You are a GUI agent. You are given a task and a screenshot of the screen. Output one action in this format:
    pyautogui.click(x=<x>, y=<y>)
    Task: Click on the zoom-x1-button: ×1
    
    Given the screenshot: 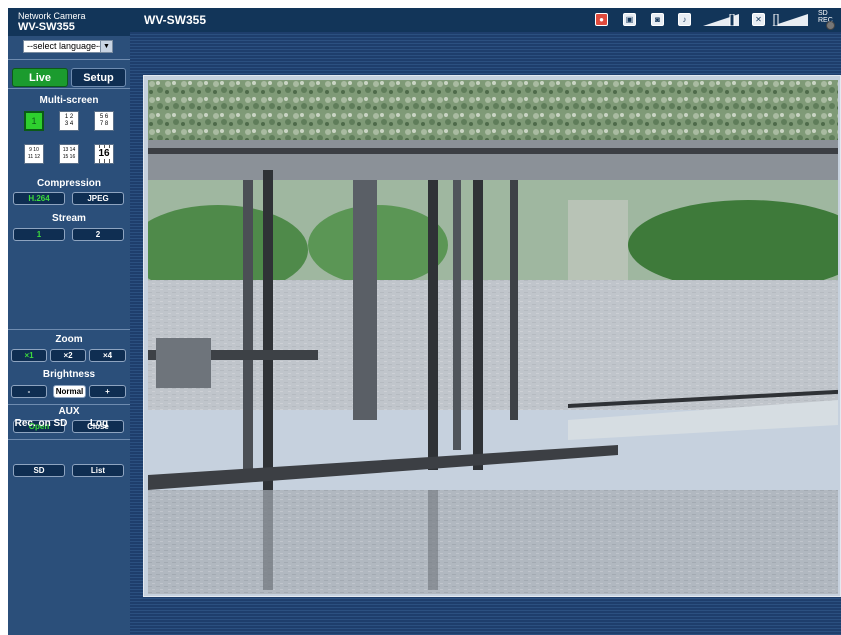 What is the action you would take?
    pyautogui.click(x=29, y=355)
    